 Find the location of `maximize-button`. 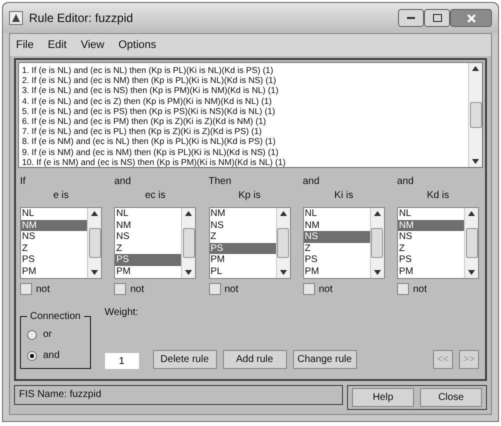

maximize-button is located at coordinates (437, 18).